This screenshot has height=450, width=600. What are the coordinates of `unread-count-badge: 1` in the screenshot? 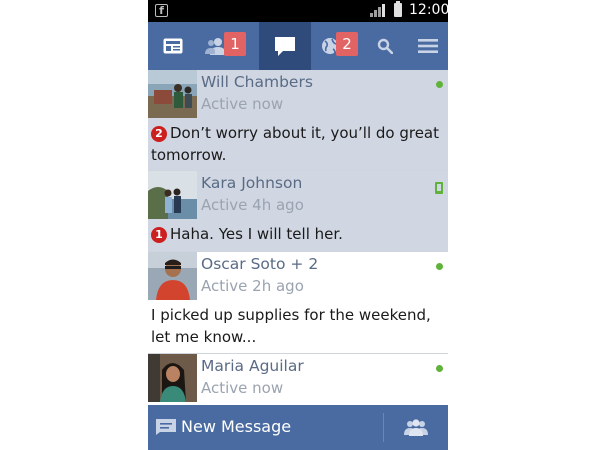 It's located at (159, 235).